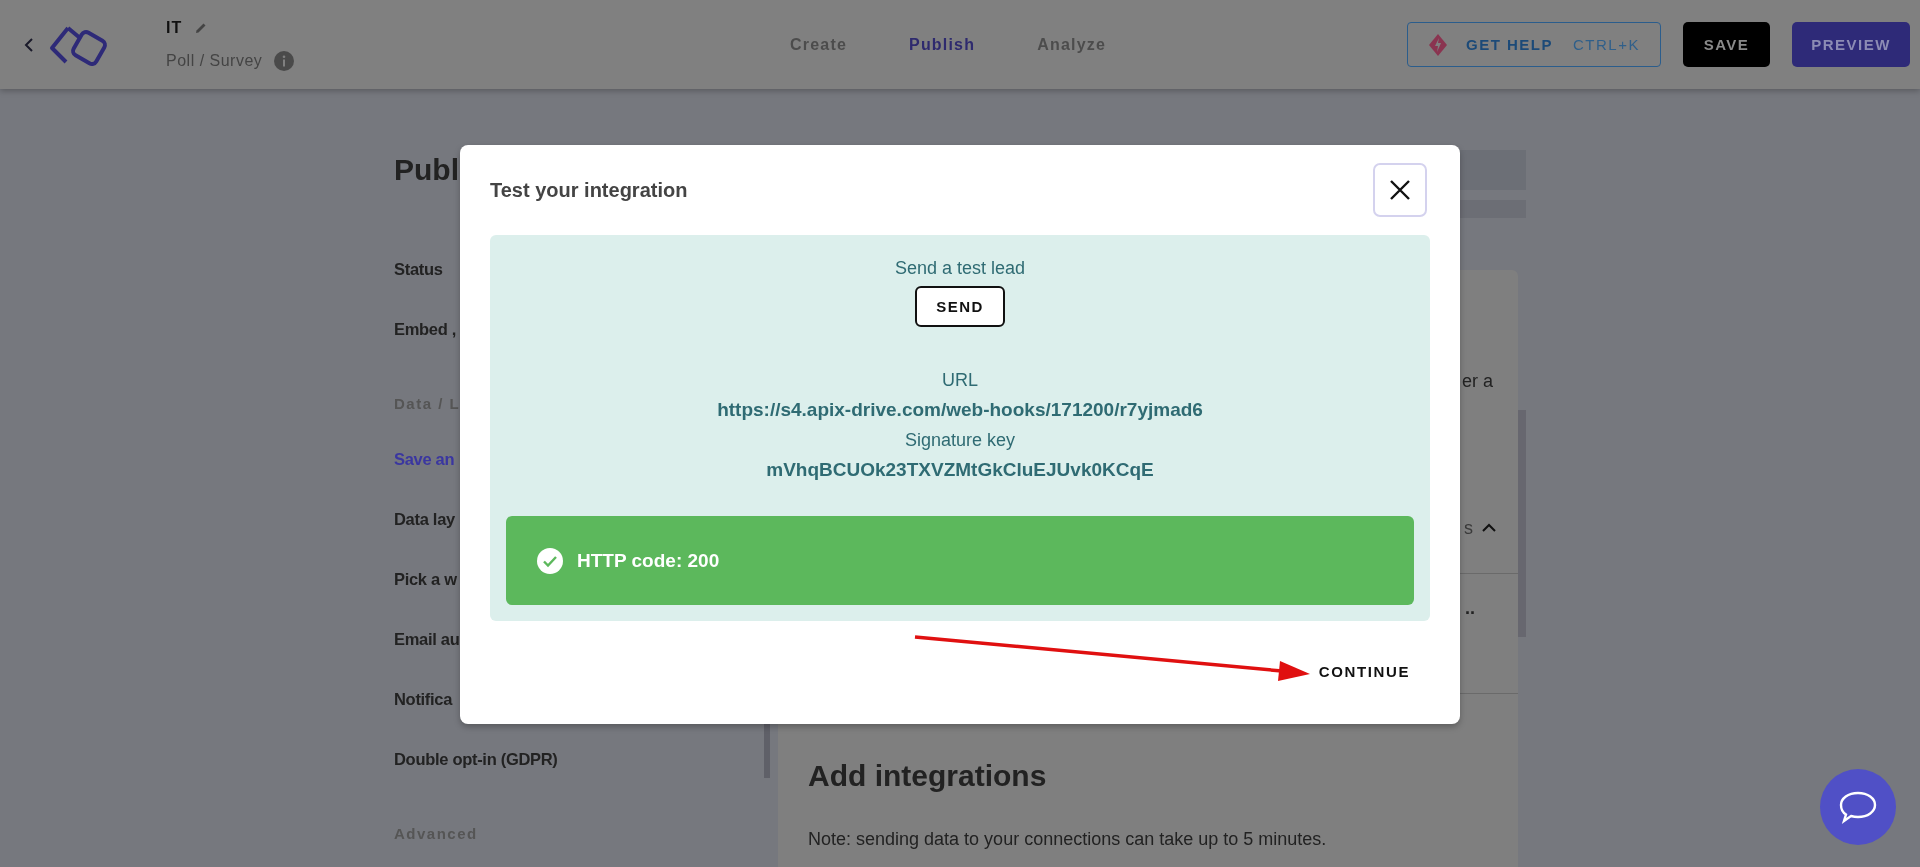 This screenshot has width=1920, height=867. Describe the element at coordinates (960, 410) in the screenshot. I see `url-text: https://s4.apix-drive.com/web-hooks/171200/r7yjmad6` at that location.